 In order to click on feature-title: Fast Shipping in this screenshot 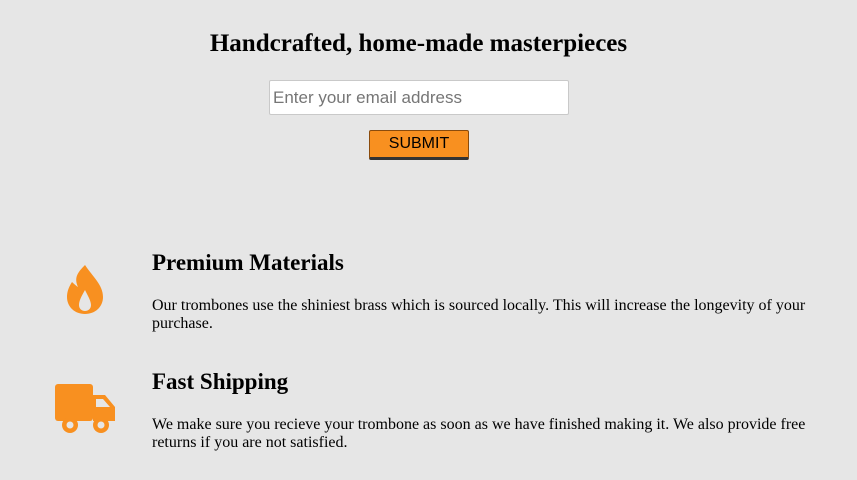, I will do `click(220, 381)`.